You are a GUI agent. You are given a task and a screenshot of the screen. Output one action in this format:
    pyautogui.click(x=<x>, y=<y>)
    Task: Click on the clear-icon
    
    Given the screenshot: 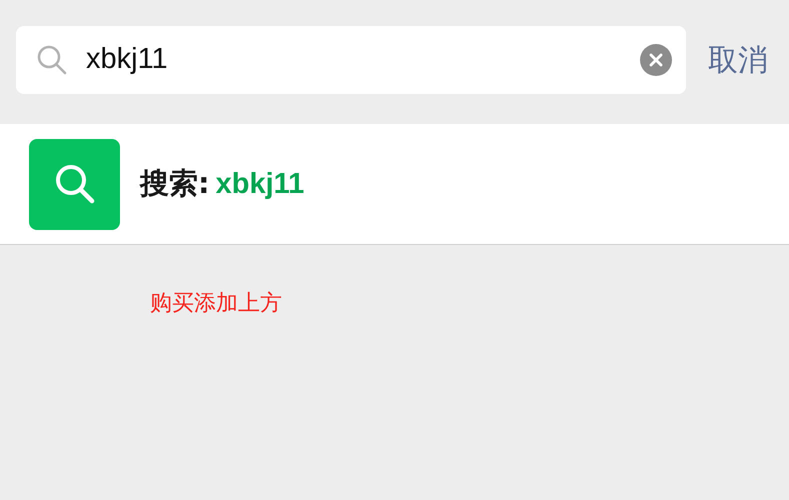 What is the action you would take?
    pyautogui.click(x=656, y=60)
    